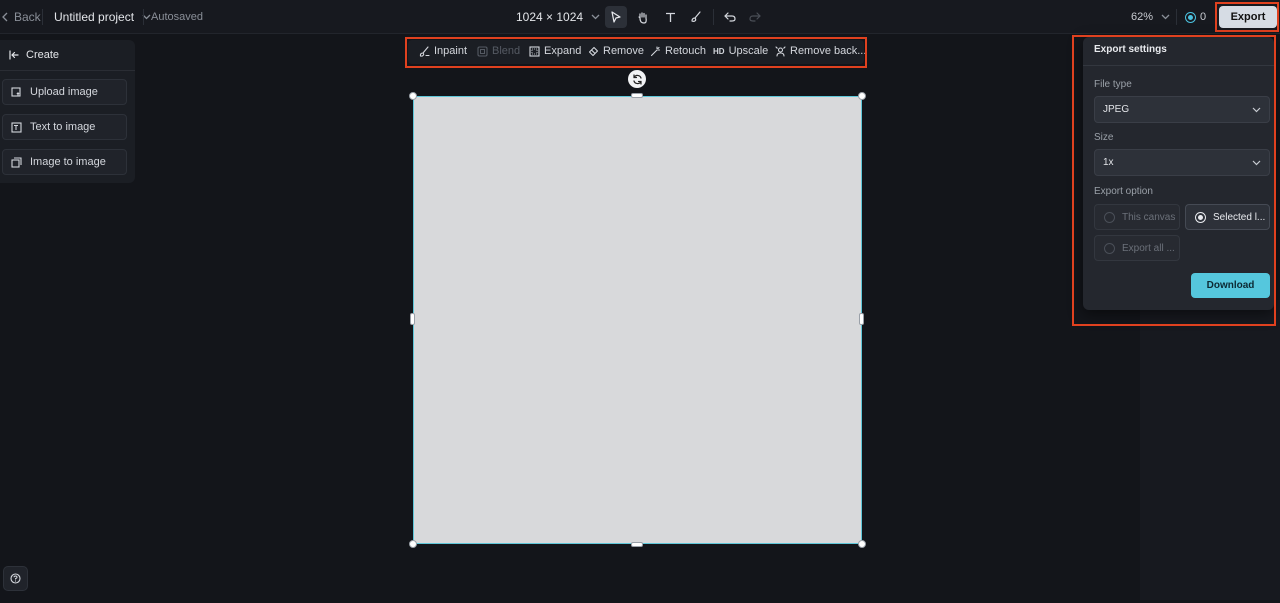  I want to click on help-icon, so click(15, 578).